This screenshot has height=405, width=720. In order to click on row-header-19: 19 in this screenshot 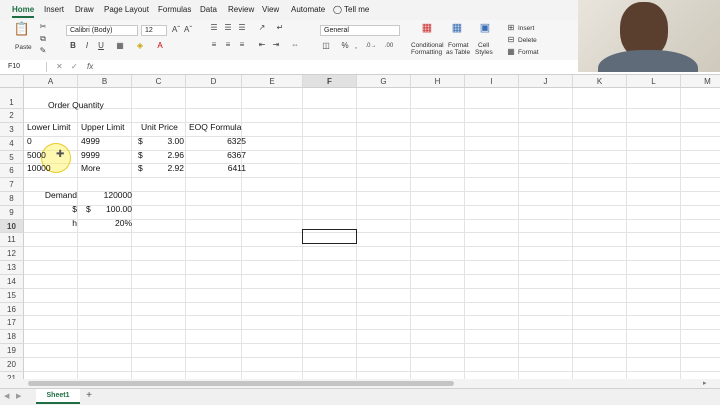, I will do `click(12, 351)`.